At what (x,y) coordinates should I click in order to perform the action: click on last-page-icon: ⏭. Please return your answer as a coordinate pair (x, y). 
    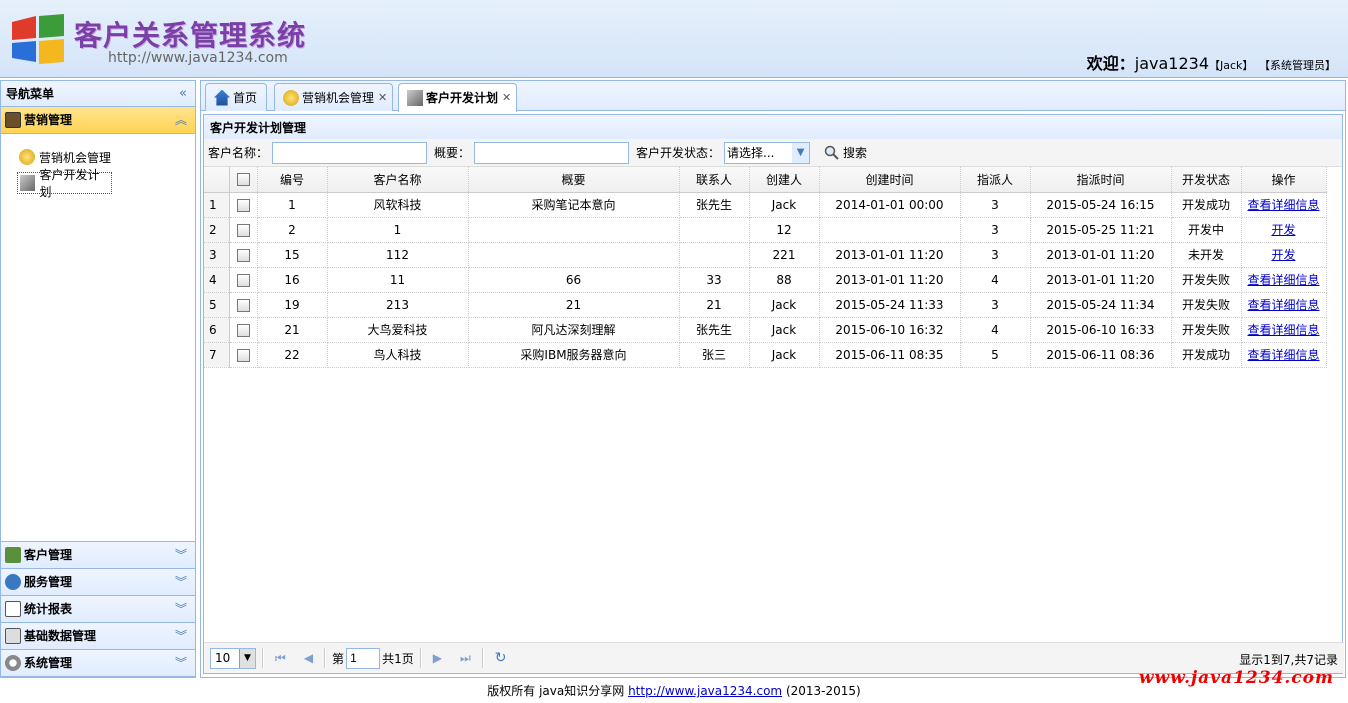
    Looking at the image, I should click on (465, 658).